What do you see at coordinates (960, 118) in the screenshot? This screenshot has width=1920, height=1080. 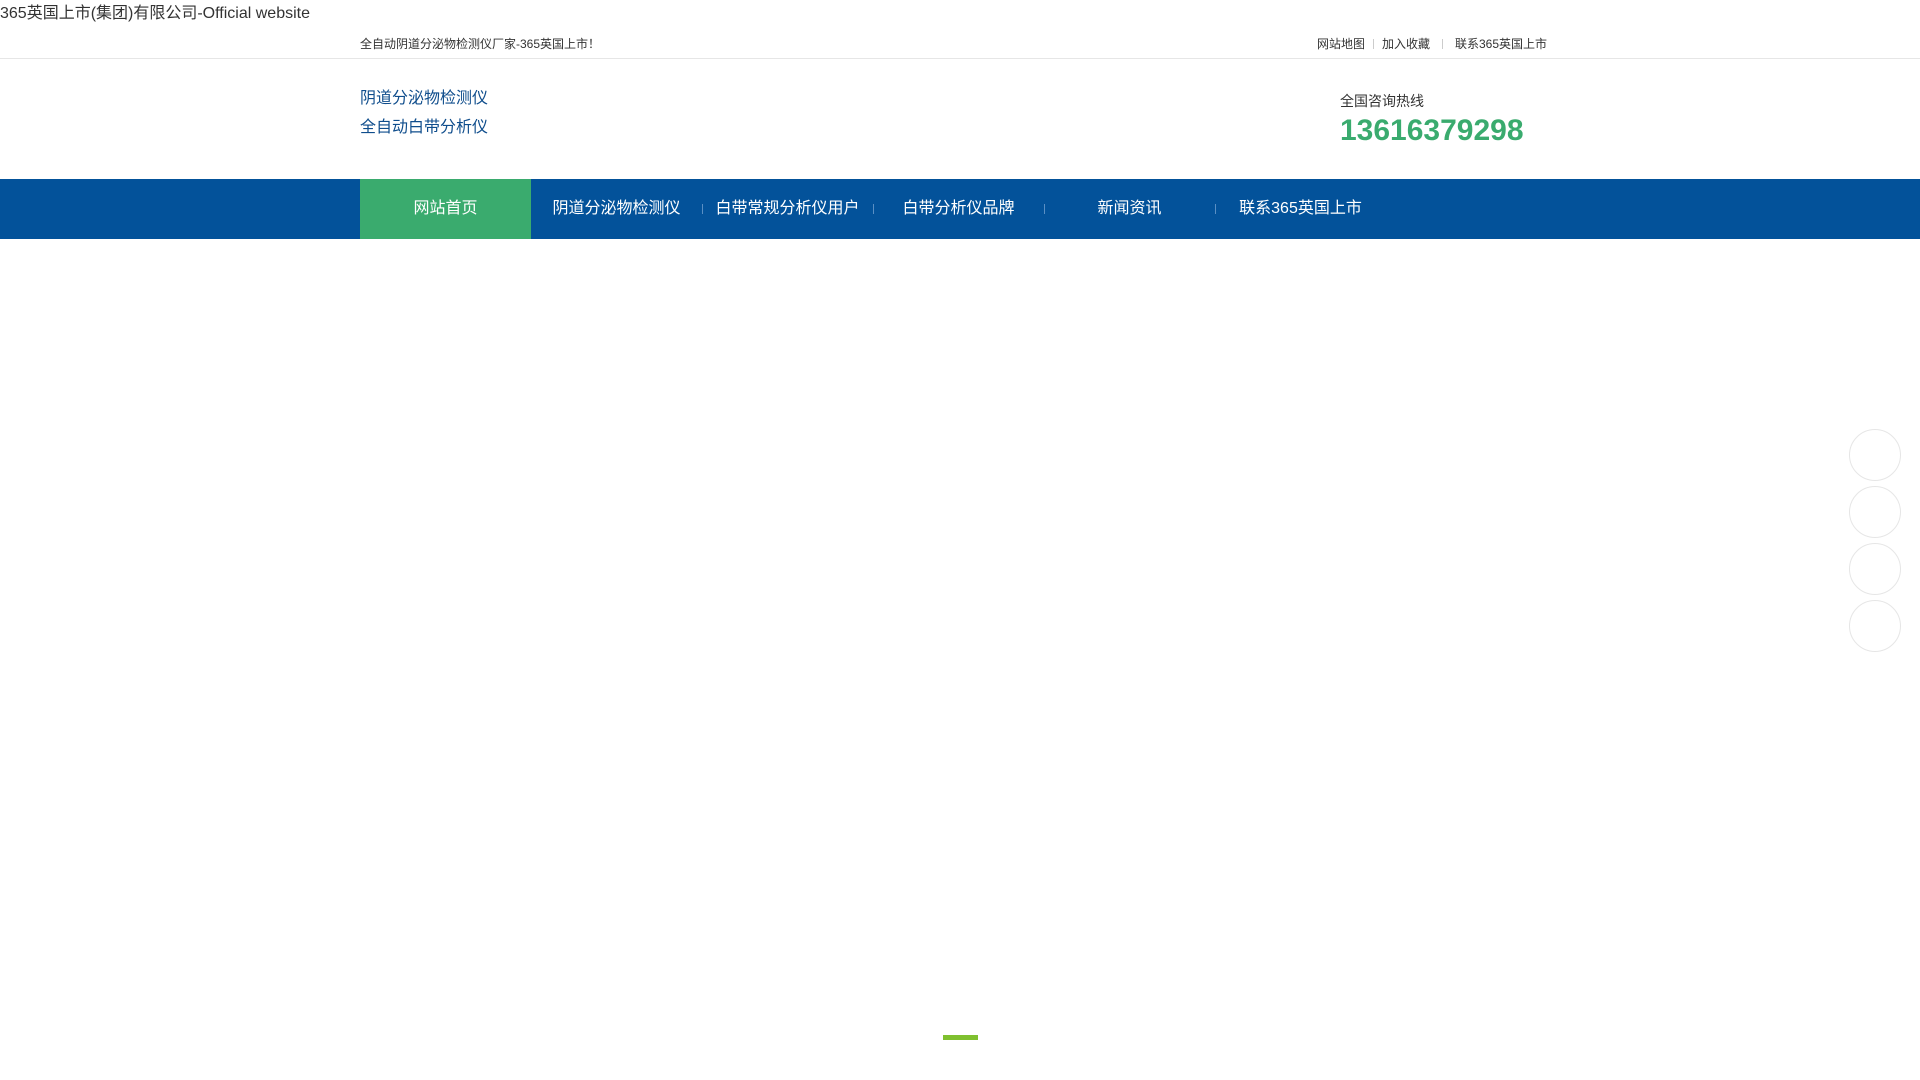 I see `site-header: 阴道分泌物检测仪 全自动白带分析仪 全国咨询热线 13616379298` at bounding box center [960, 118].